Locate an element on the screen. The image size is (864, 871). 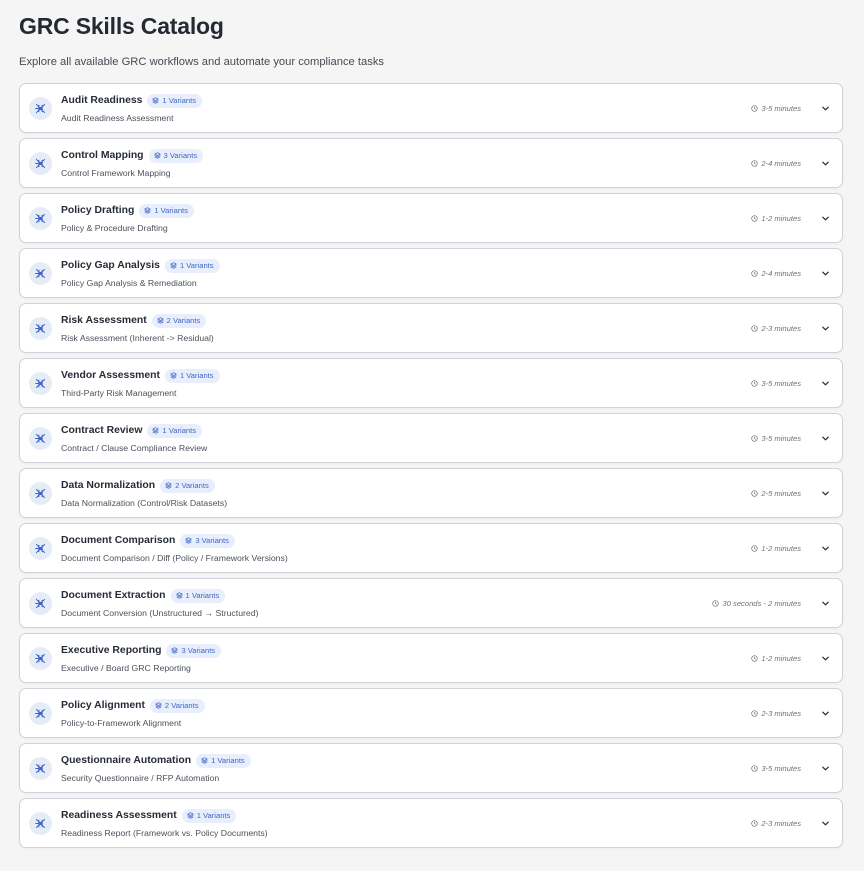
duration: 2-3 minutes is located at coordinates (776, 328).